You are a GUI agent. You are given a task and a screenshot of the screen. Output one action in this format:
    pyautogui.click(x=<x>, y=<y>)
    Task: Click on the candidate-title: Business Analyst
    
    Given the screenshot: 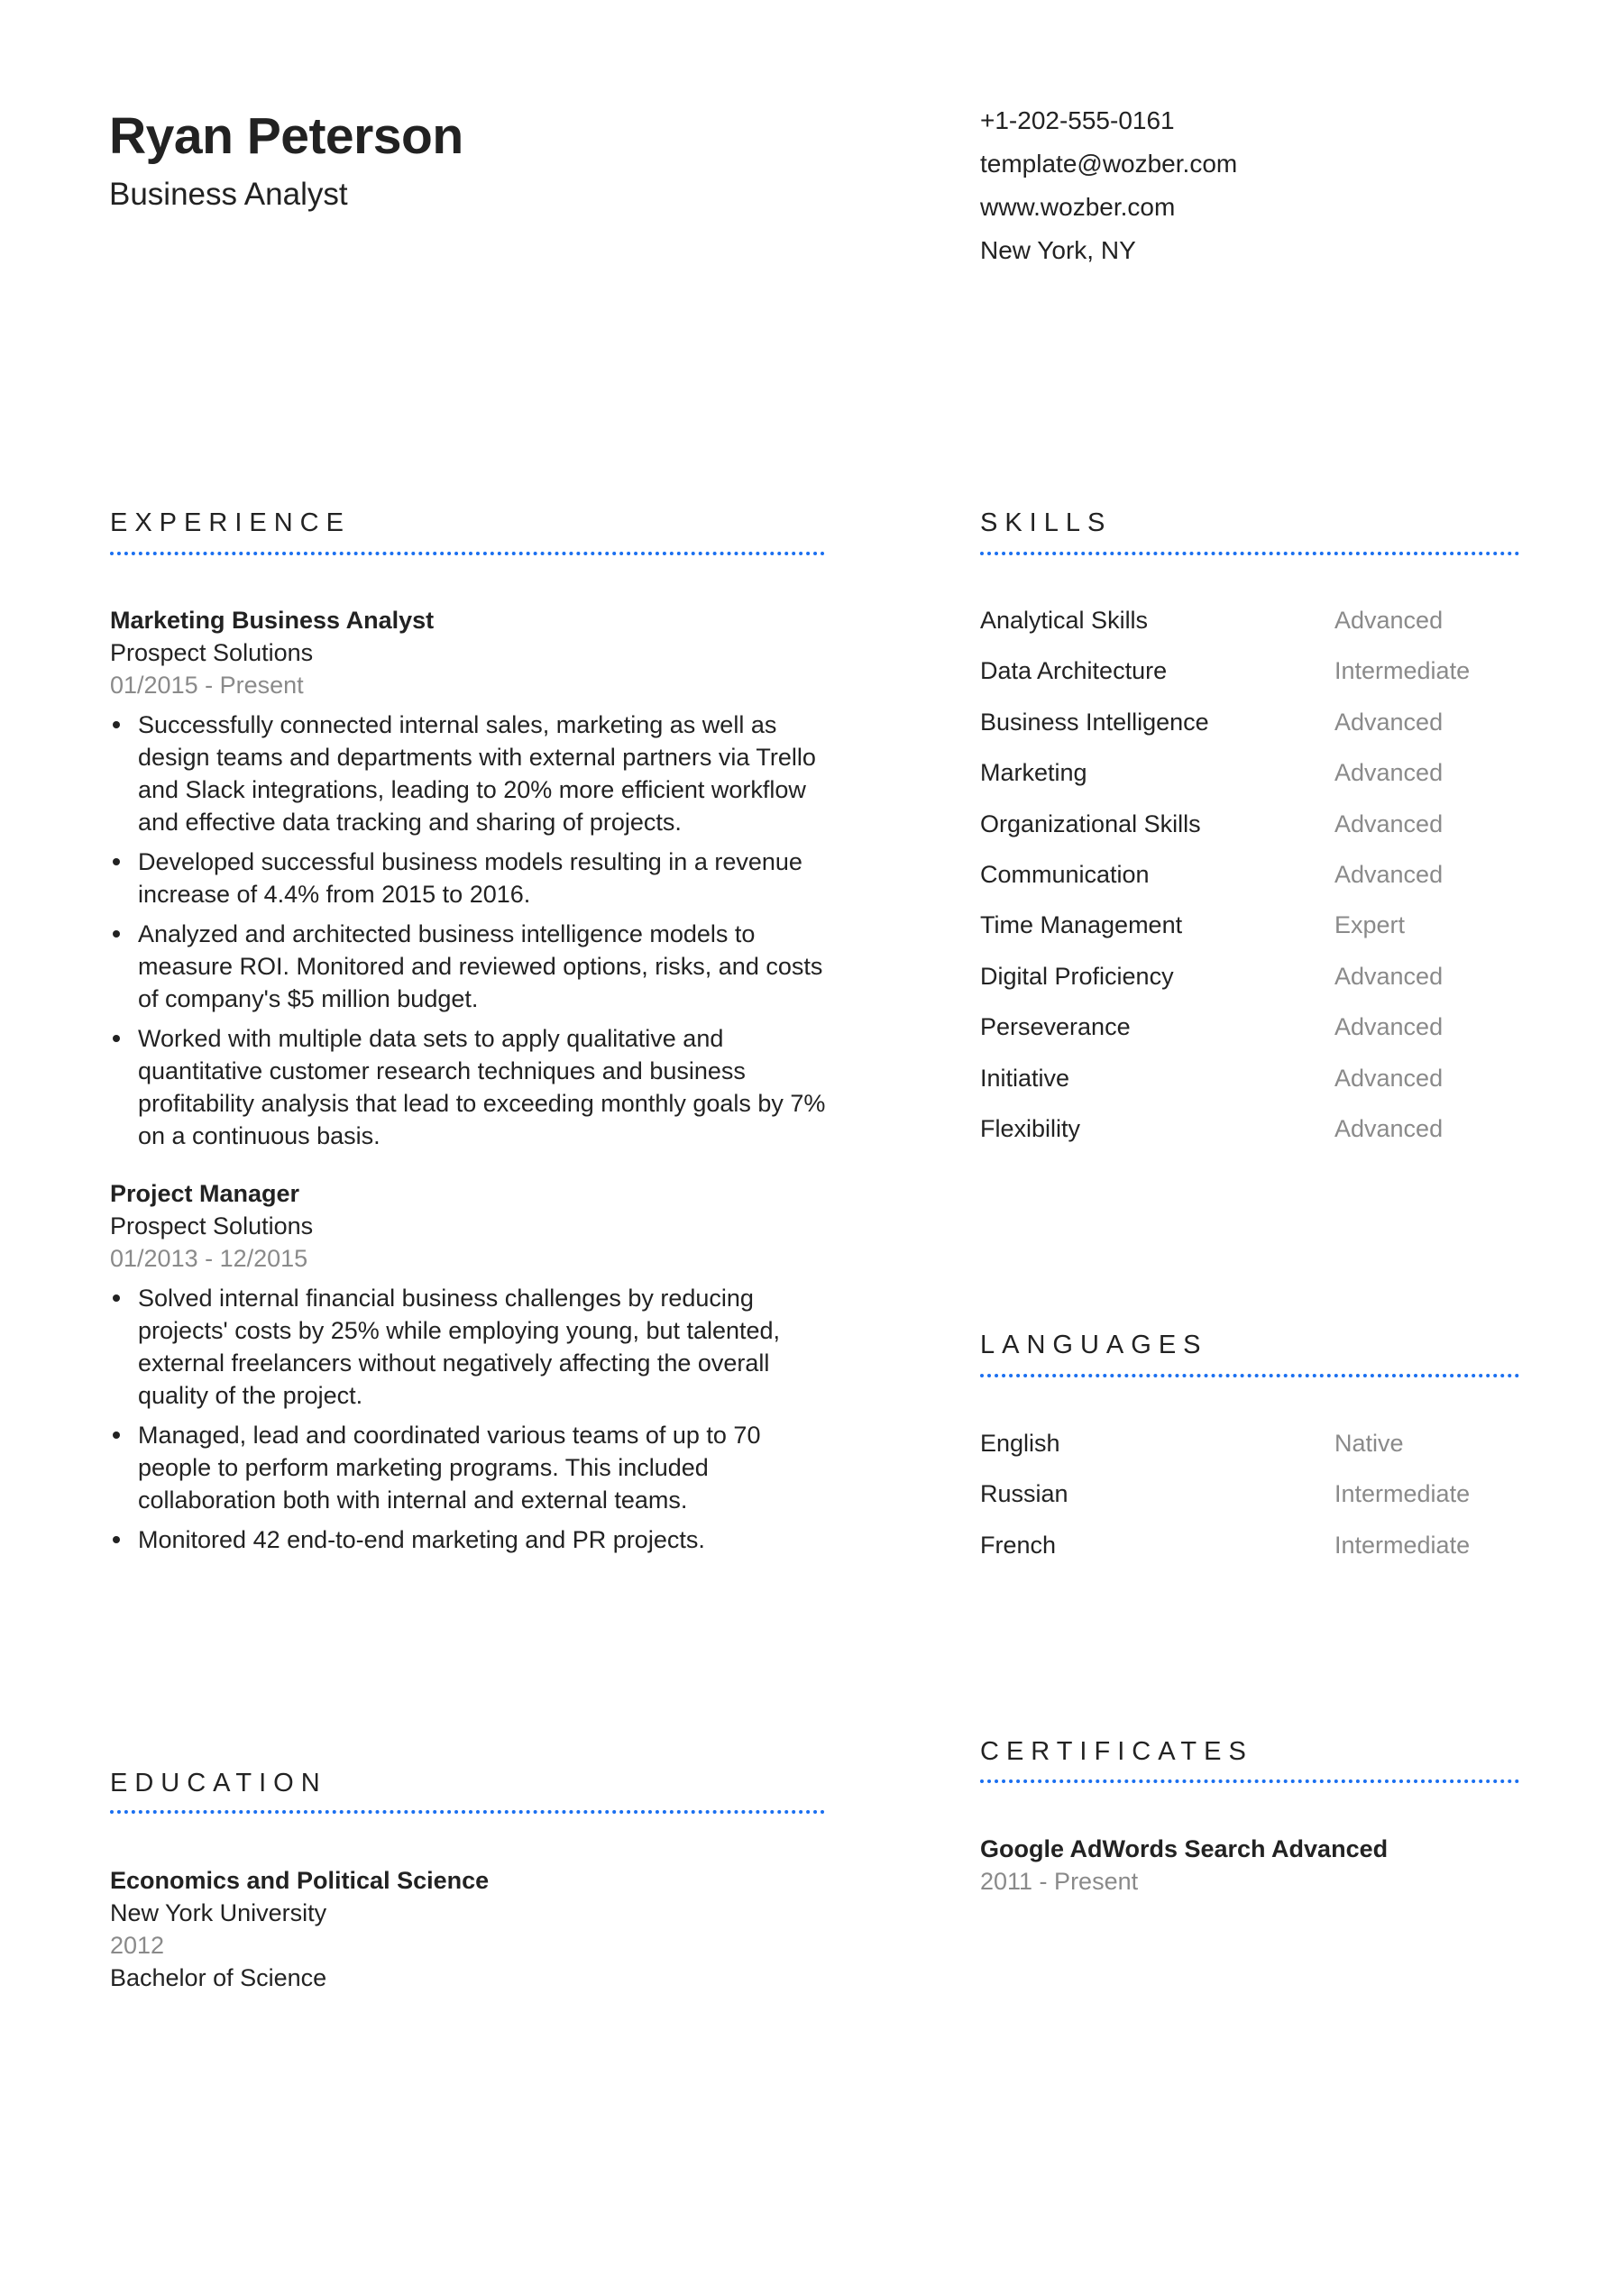 What is the action you would take?
    pyautogui.click(x=228, y=194)
    